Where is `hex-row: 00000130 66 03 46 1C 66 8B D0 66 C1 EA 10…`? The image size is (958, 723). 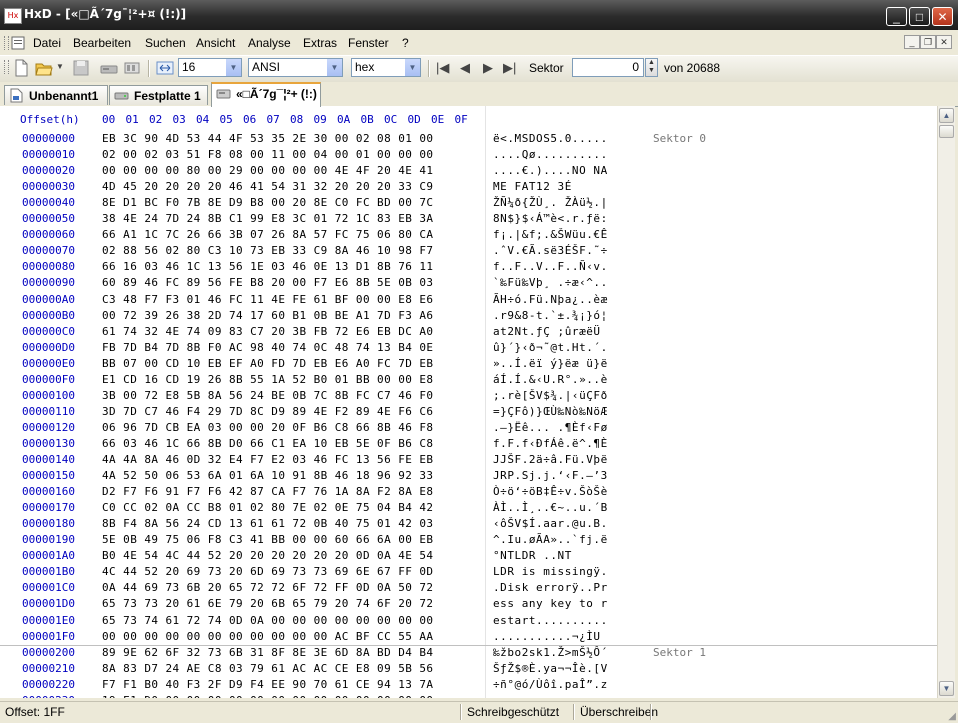 hex-row: 00000130 66 03 46 1C 66 8B D0 66 C1 EA 10… is located at coordinates (468, 445).